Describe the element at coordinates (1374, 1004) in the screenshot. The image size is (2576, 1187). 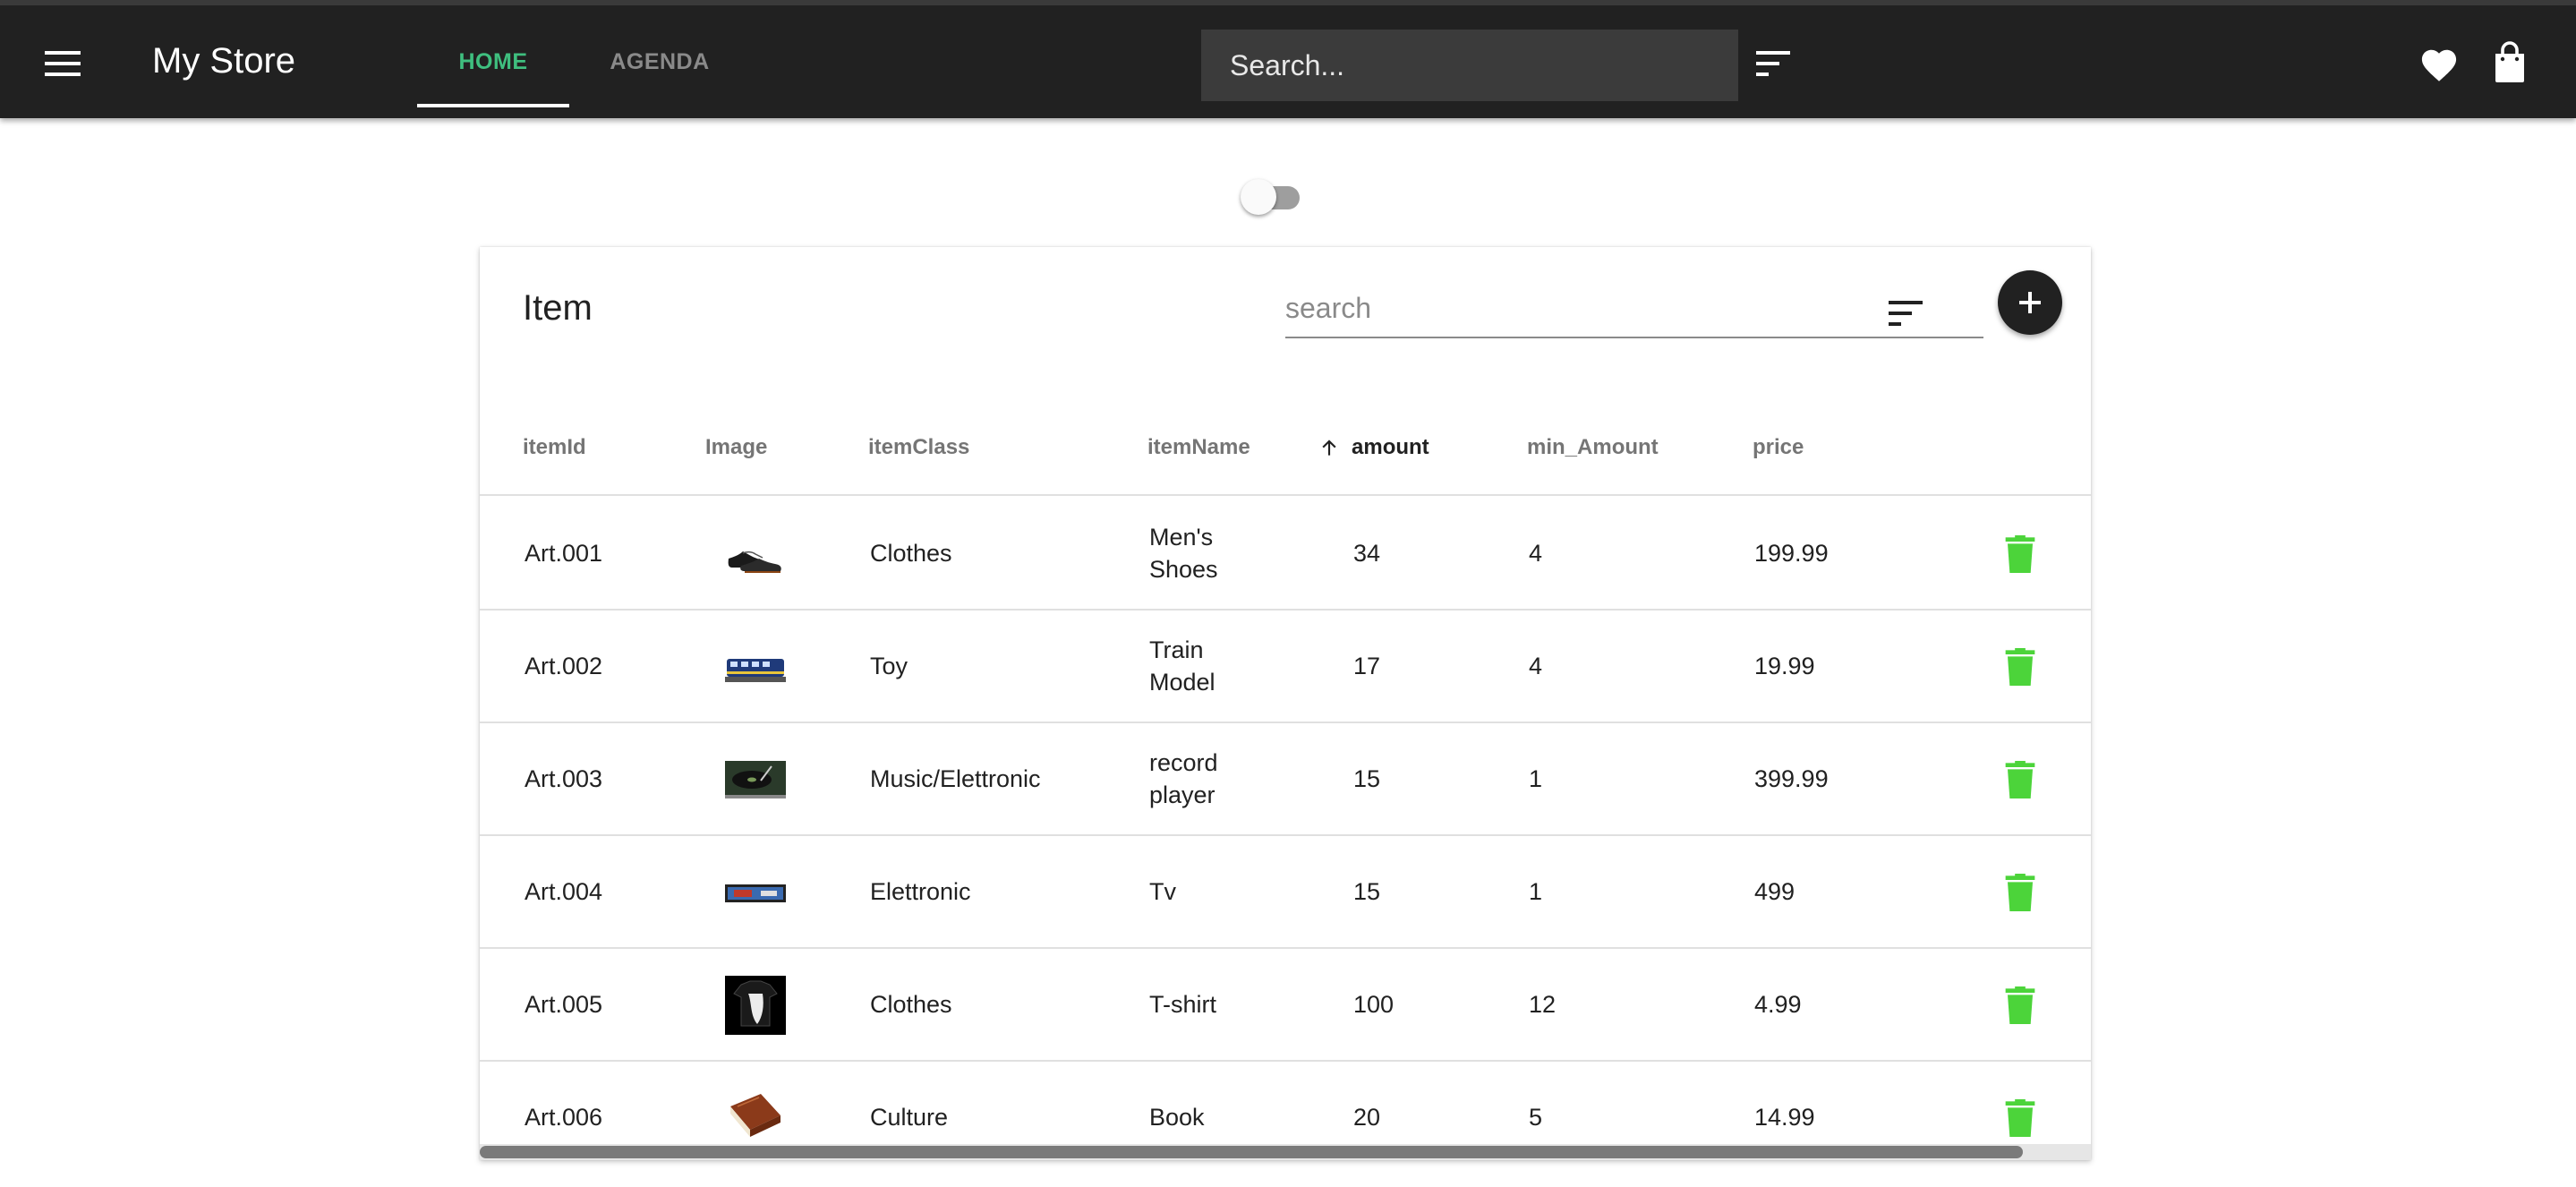
I see `cell-amount: 100` at that location.